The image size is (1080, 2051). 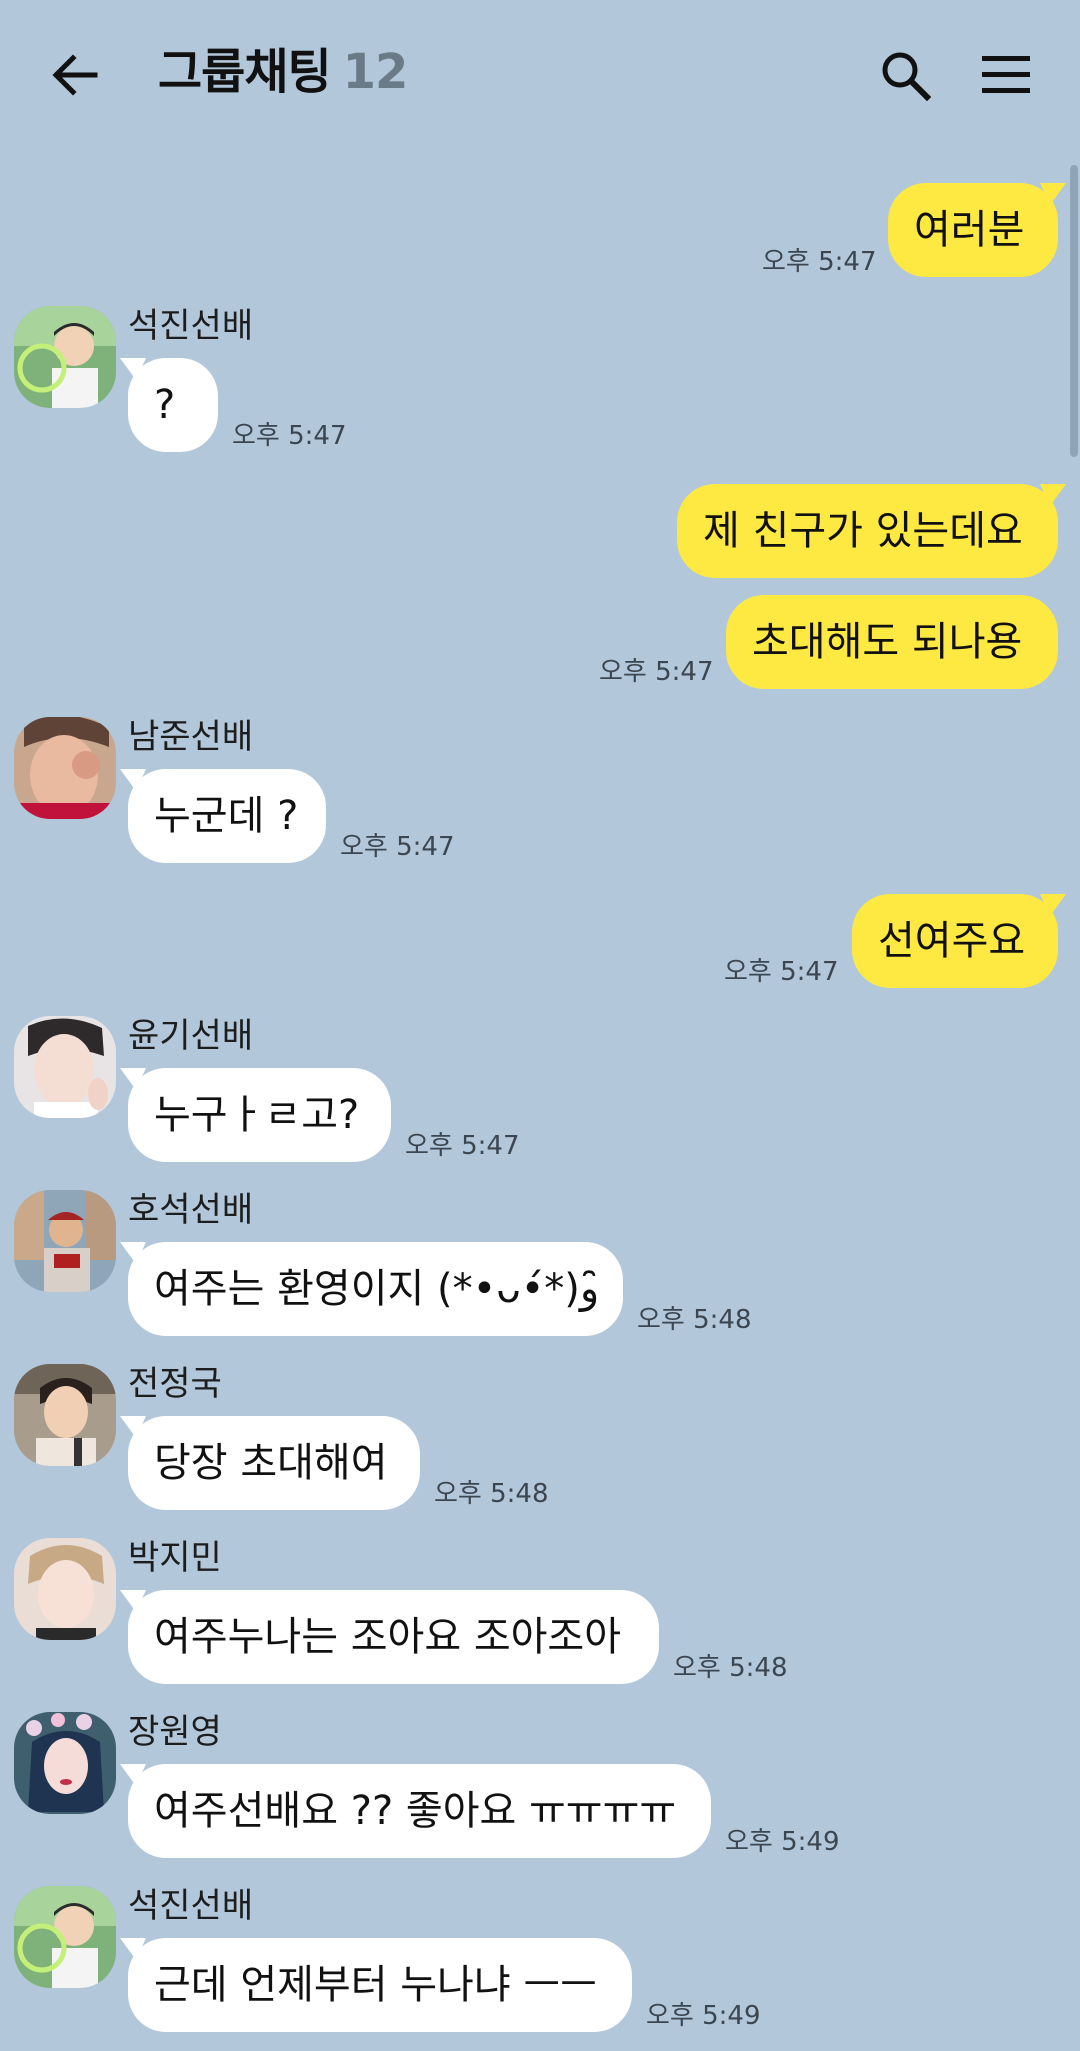 I want to click on message-text: 여주선배요 ?? 좋아요 ㅠㅠㅠㅠ, so click(x=415, y=1811).